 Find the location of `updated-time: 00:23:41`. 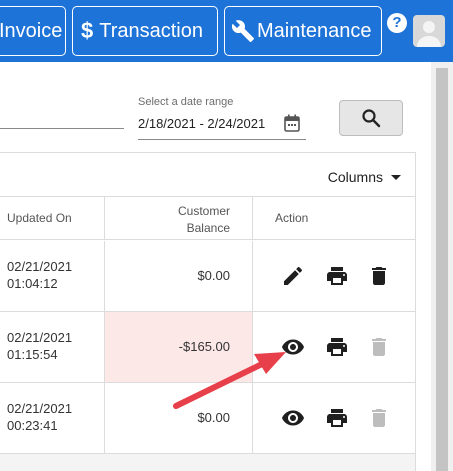

updated-time: 00:23:41 is located at coordinates (32, 425).